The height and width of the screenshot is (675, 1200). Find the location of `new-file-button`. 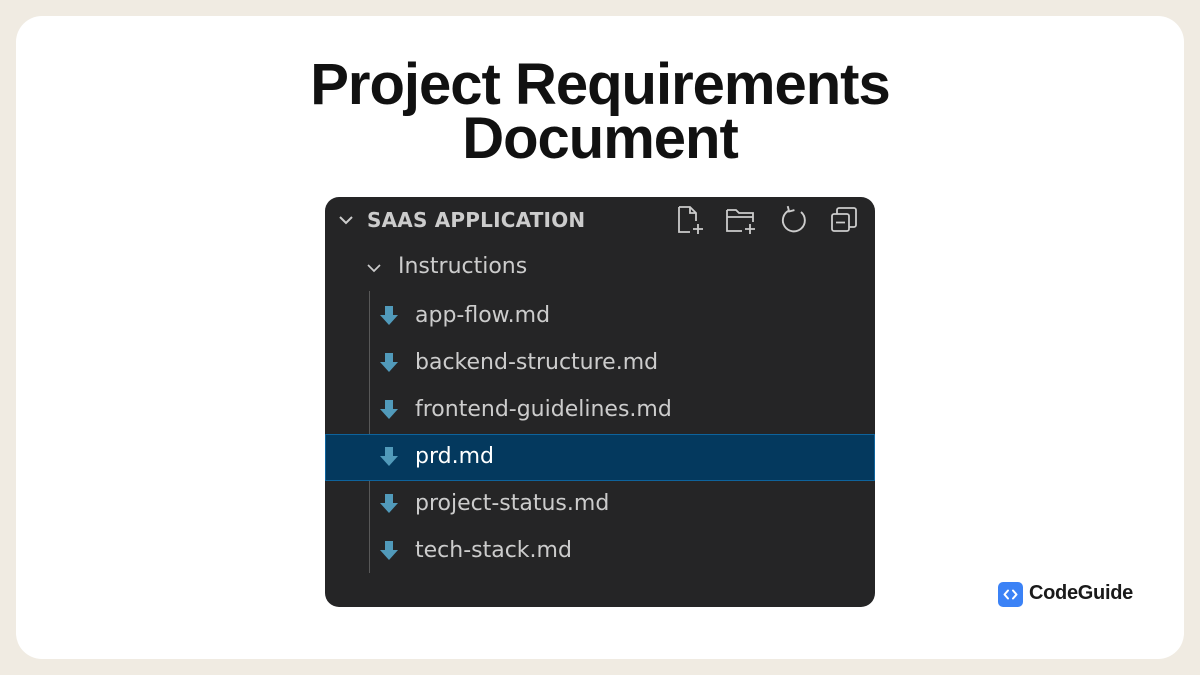

new-file-button is located at coordinates (690, 220).